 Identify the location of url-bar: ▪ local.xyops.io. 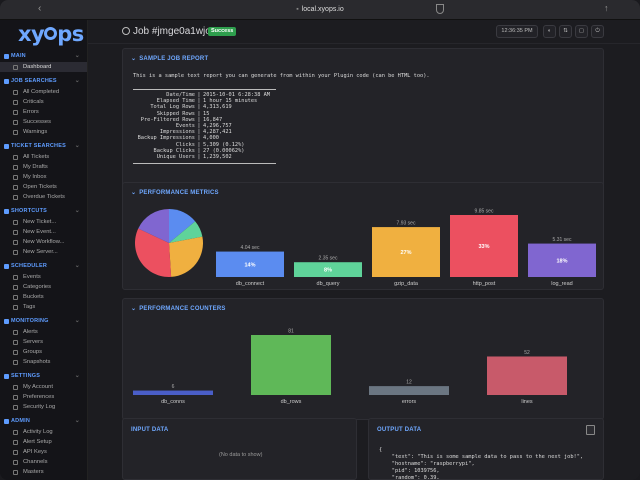
(320, 10).